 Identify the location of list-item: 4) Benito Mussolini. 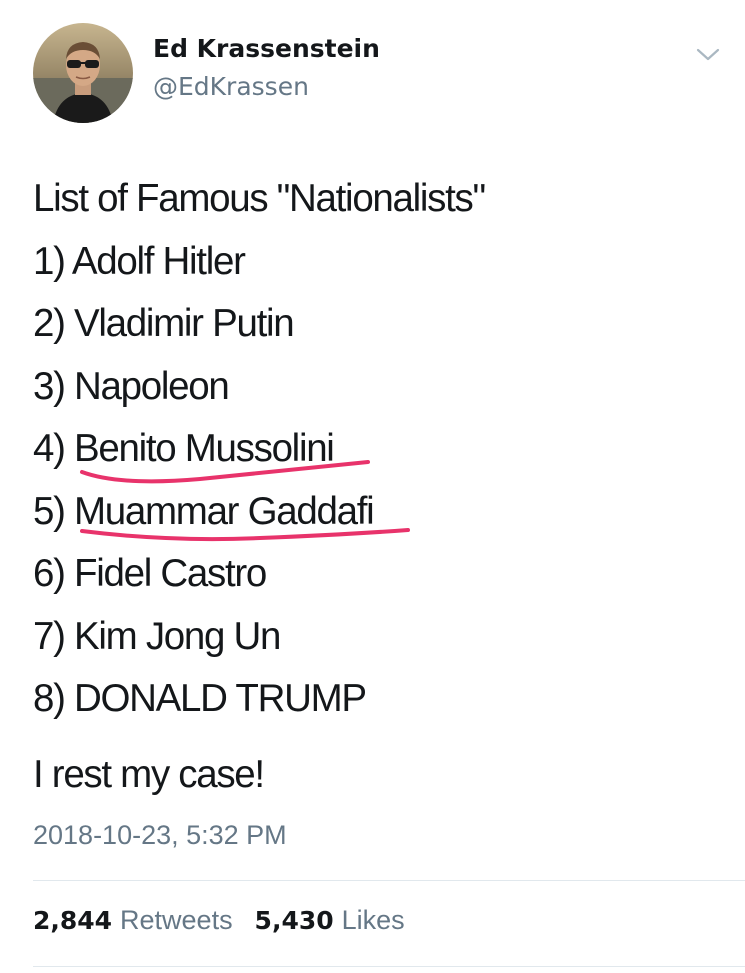
(184, 448).